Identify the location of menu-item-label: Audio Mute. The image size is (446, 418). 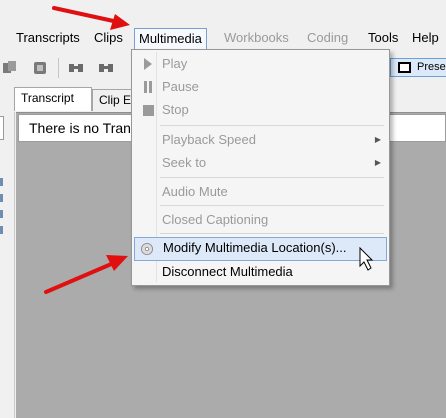
(195, 191).